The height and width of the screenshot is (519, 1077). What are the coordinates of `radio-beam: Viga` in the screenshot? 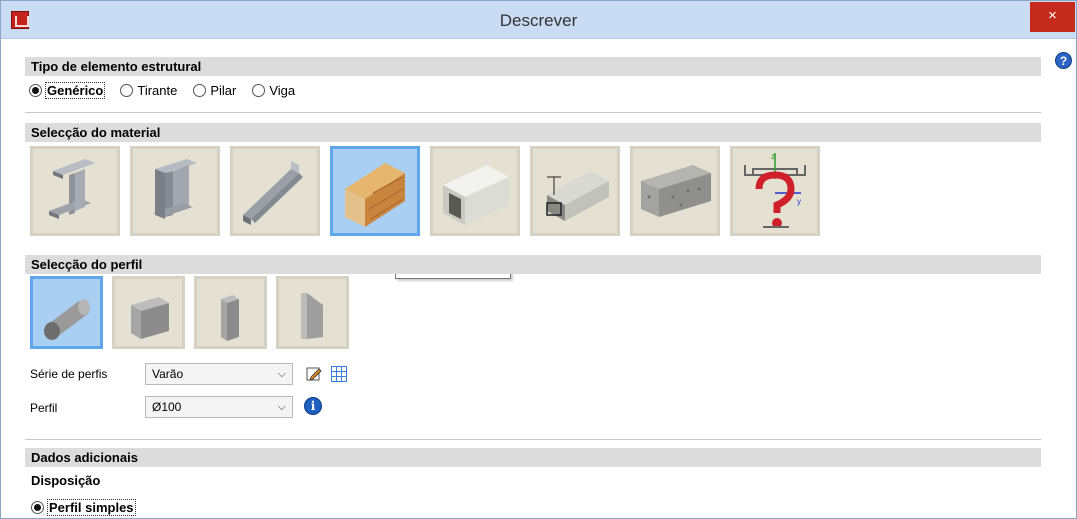 It's located at (273, 90).